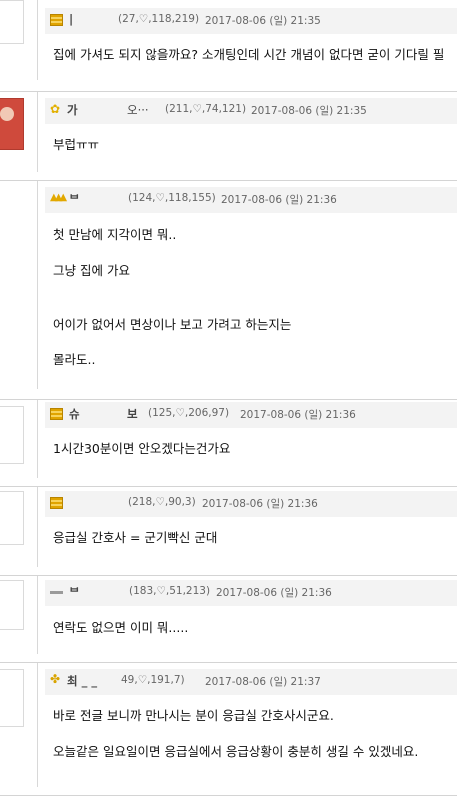 The height and width of the screenshot is (807, 457). I want to click on comment-text: 부럽ㅠㅠ, so click(76, 144).